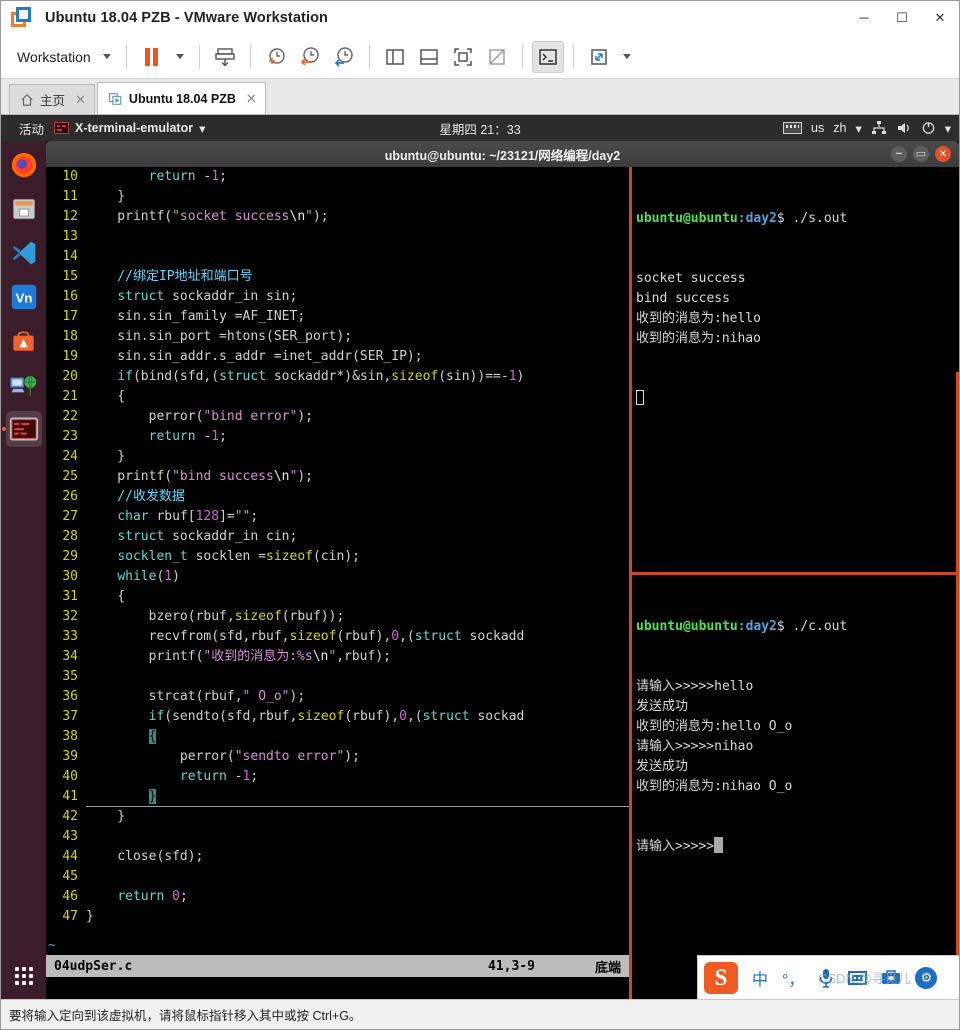  I want to click on terminal-maximize-button: ▭, so click(921, 154).